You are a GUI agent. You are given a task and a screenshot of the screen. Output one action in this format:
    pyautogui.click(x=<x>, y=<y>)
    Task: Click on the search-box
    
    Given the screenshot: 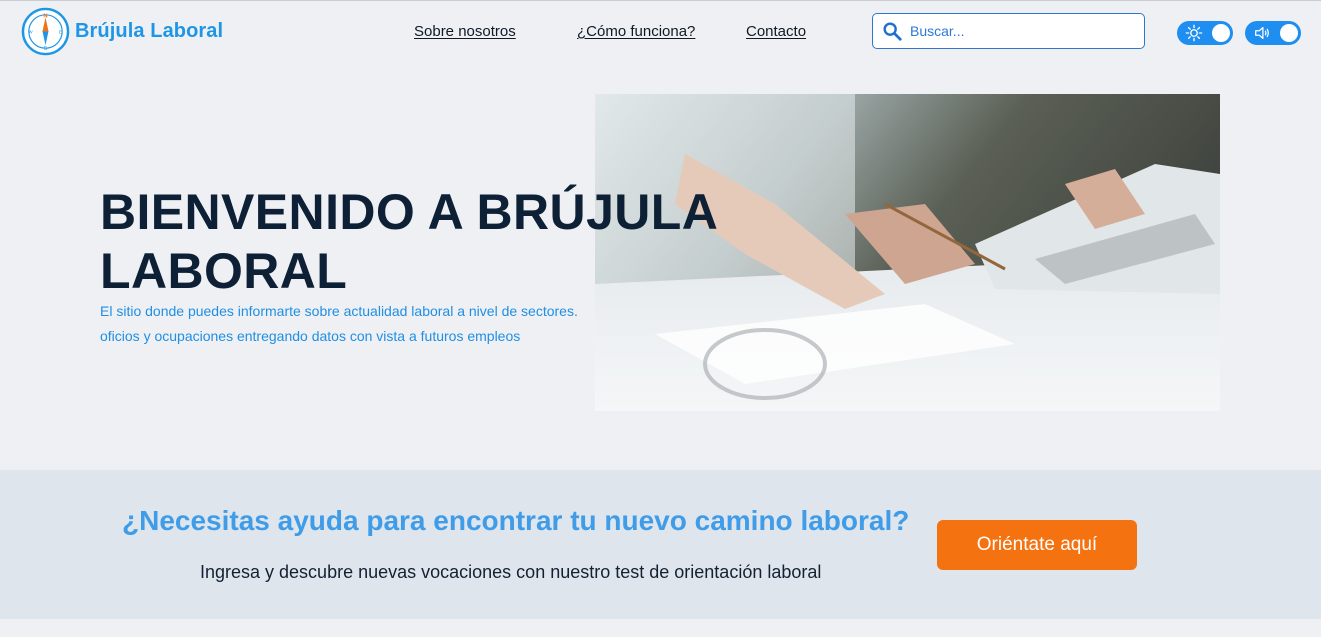 What is the action you would take?
    pyautogui.click(x=1008, y=31)
    